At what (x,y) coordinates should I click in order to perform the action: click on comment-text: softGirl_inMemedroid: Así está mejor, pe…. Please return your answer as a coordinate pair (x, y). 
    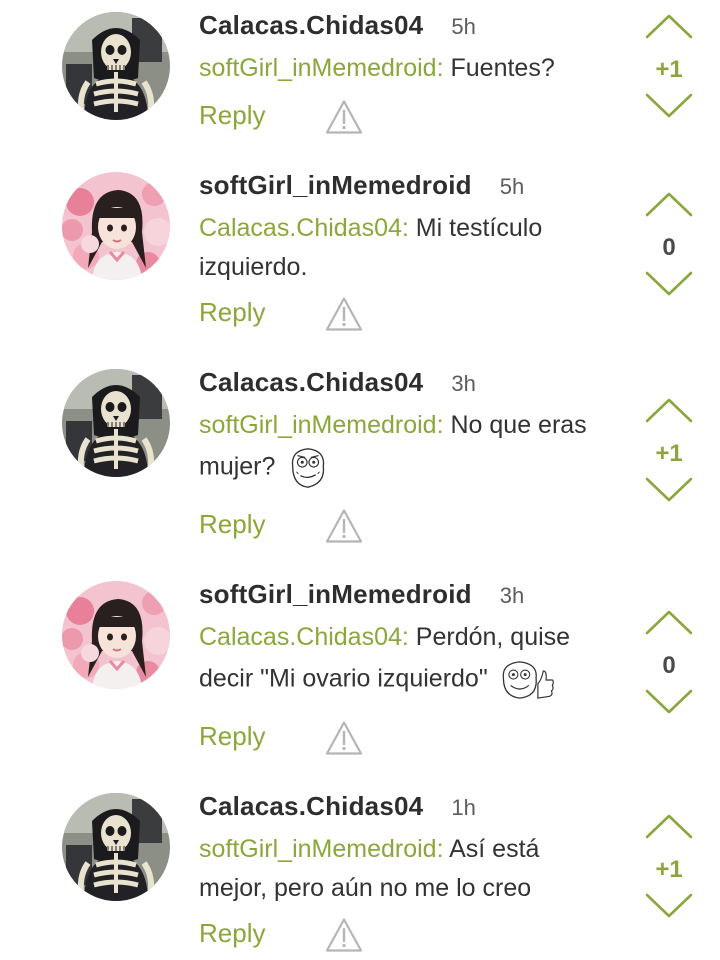
    Looking at the image, I should click on (404, 869).